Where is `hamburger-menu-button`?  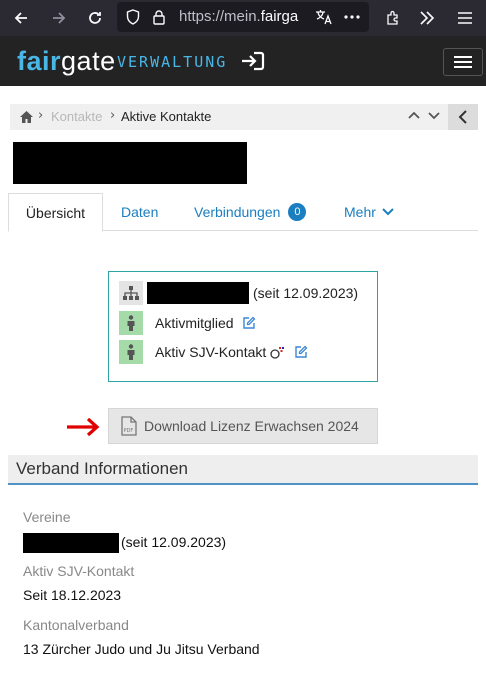
hamburger-menu-button is located at coordinates (463, 62).